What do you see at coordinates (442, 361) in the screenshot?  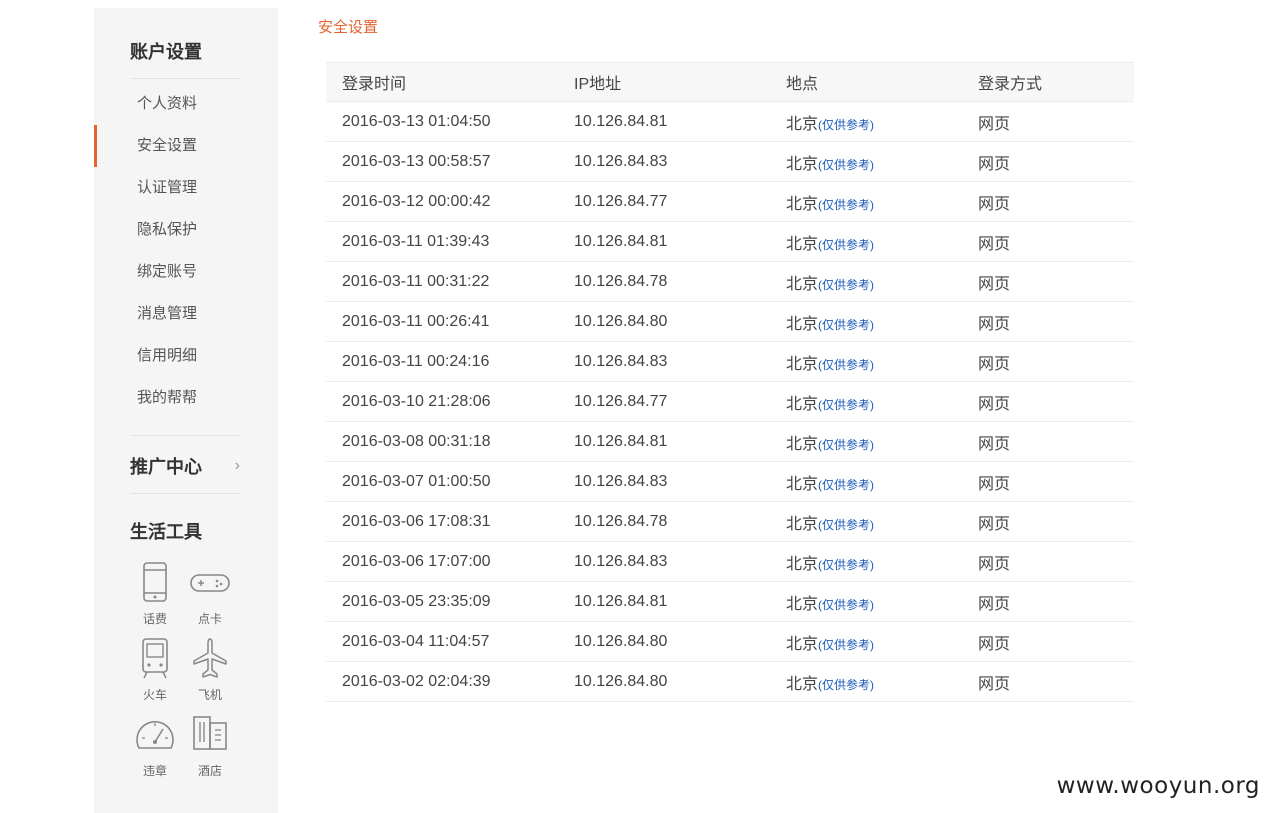 I see `login-time-cell: 2016-03-11 00:24:16` at bounding box center [442, 361].